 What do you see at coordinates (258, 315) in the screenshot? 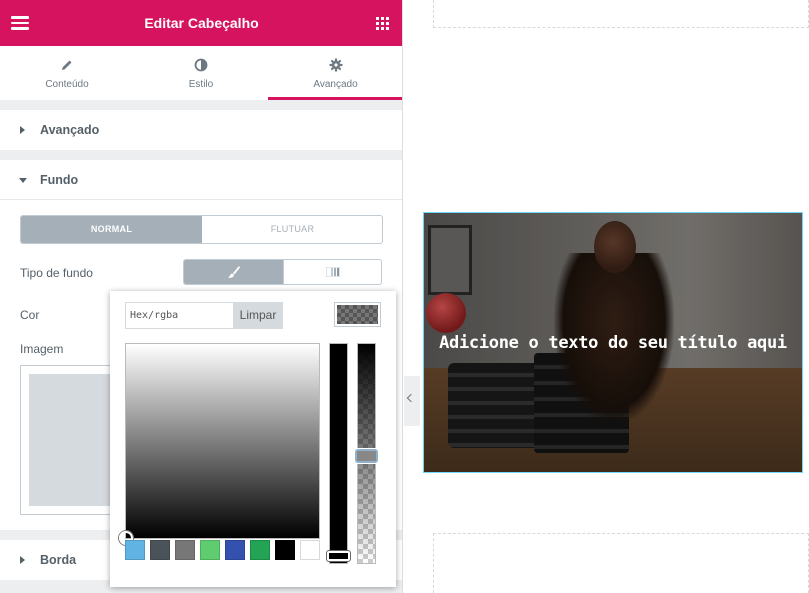
I see `clear-color-button: Limpar` at bounding box center [258, 315].